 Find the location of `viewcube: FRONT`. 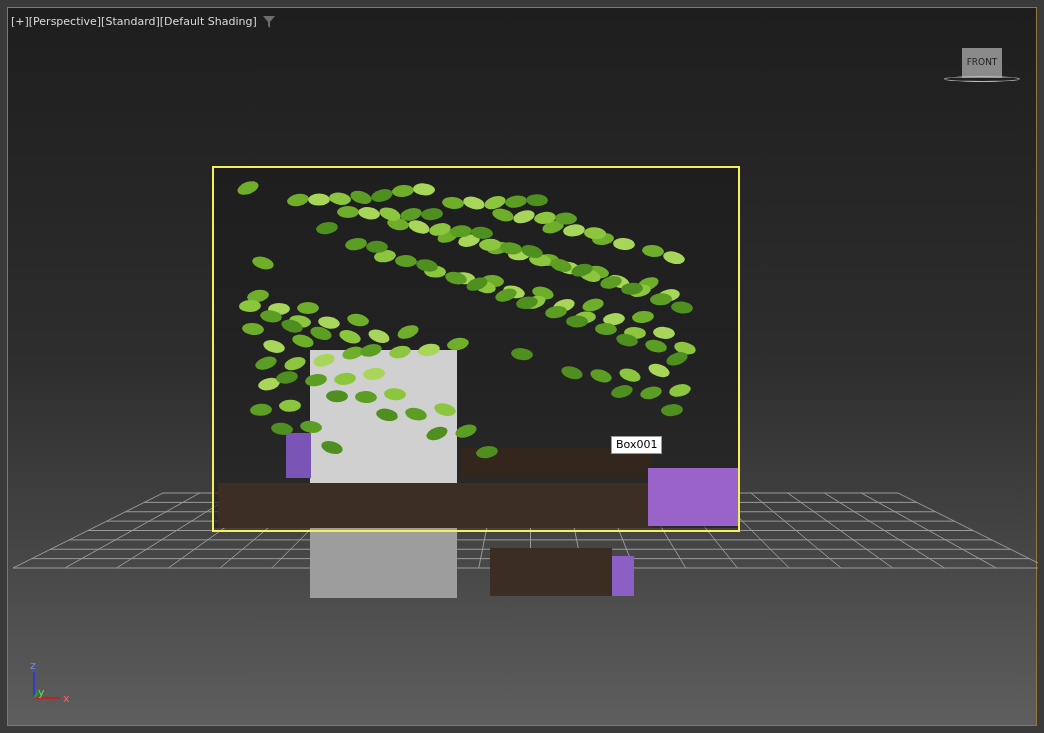

viewcube: FRONT is located at coordinates (982, 63).